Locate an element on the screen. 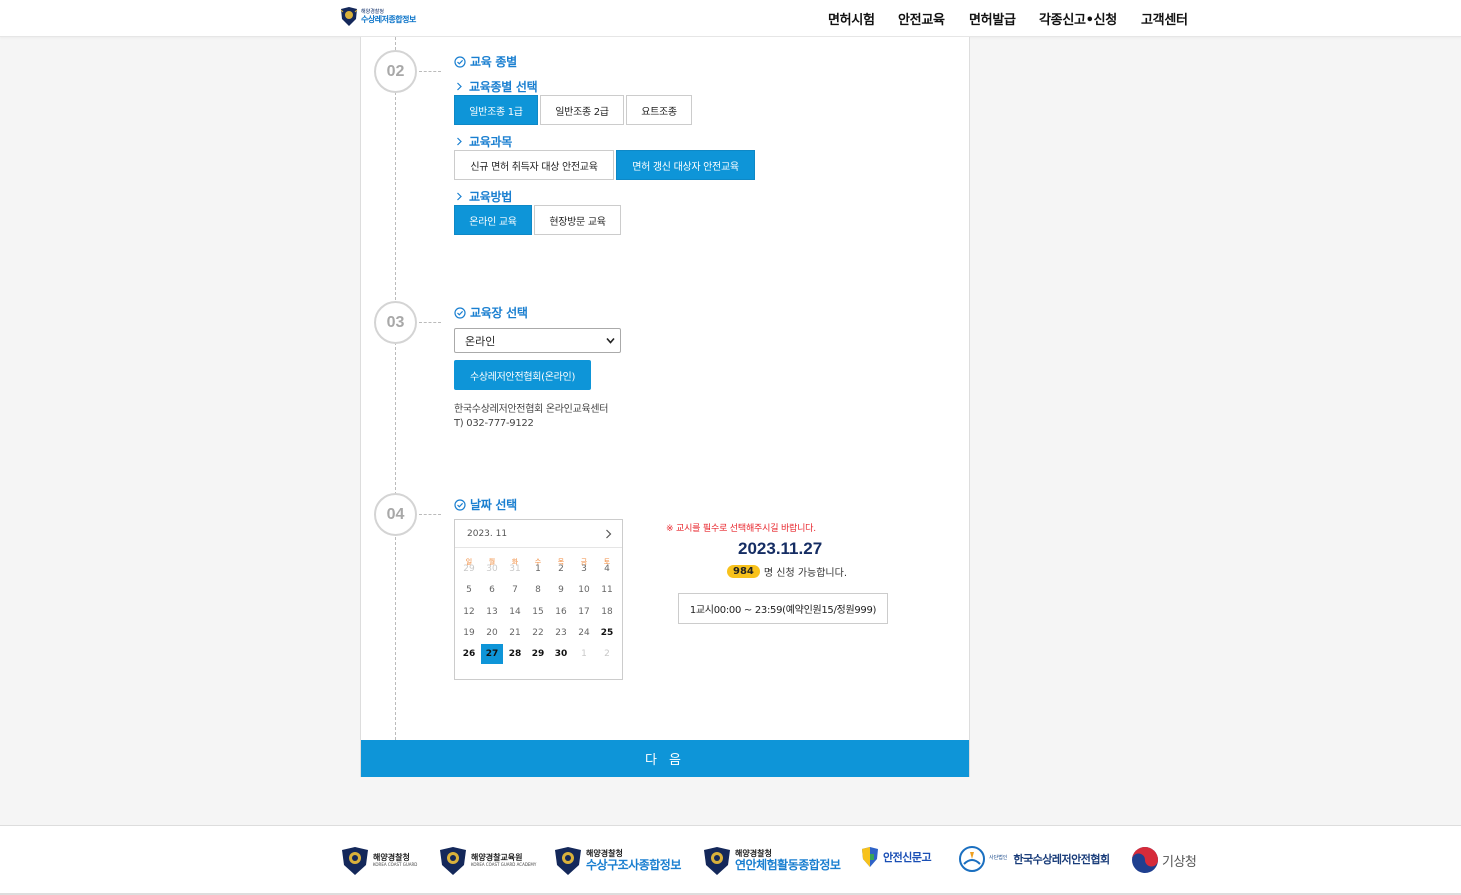  calendar-day: 25 is located at coordinates (607, 633).